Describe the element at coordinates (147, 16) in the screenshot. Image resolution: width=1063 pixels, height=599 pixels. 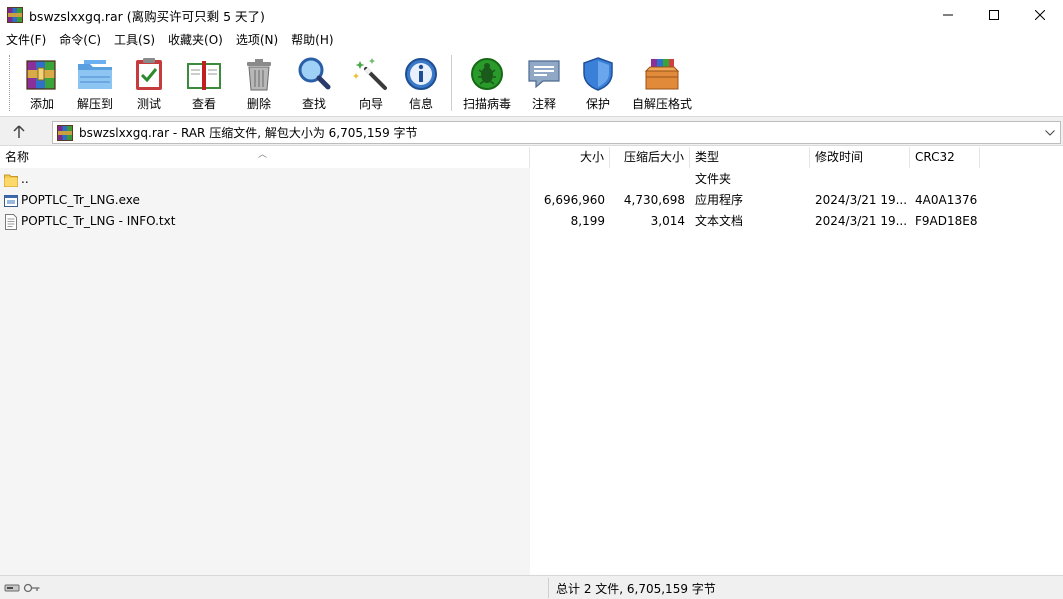
I see `window-title: bswzslxxgq.rar (离购买许可只剩 5 天了)` at that location.